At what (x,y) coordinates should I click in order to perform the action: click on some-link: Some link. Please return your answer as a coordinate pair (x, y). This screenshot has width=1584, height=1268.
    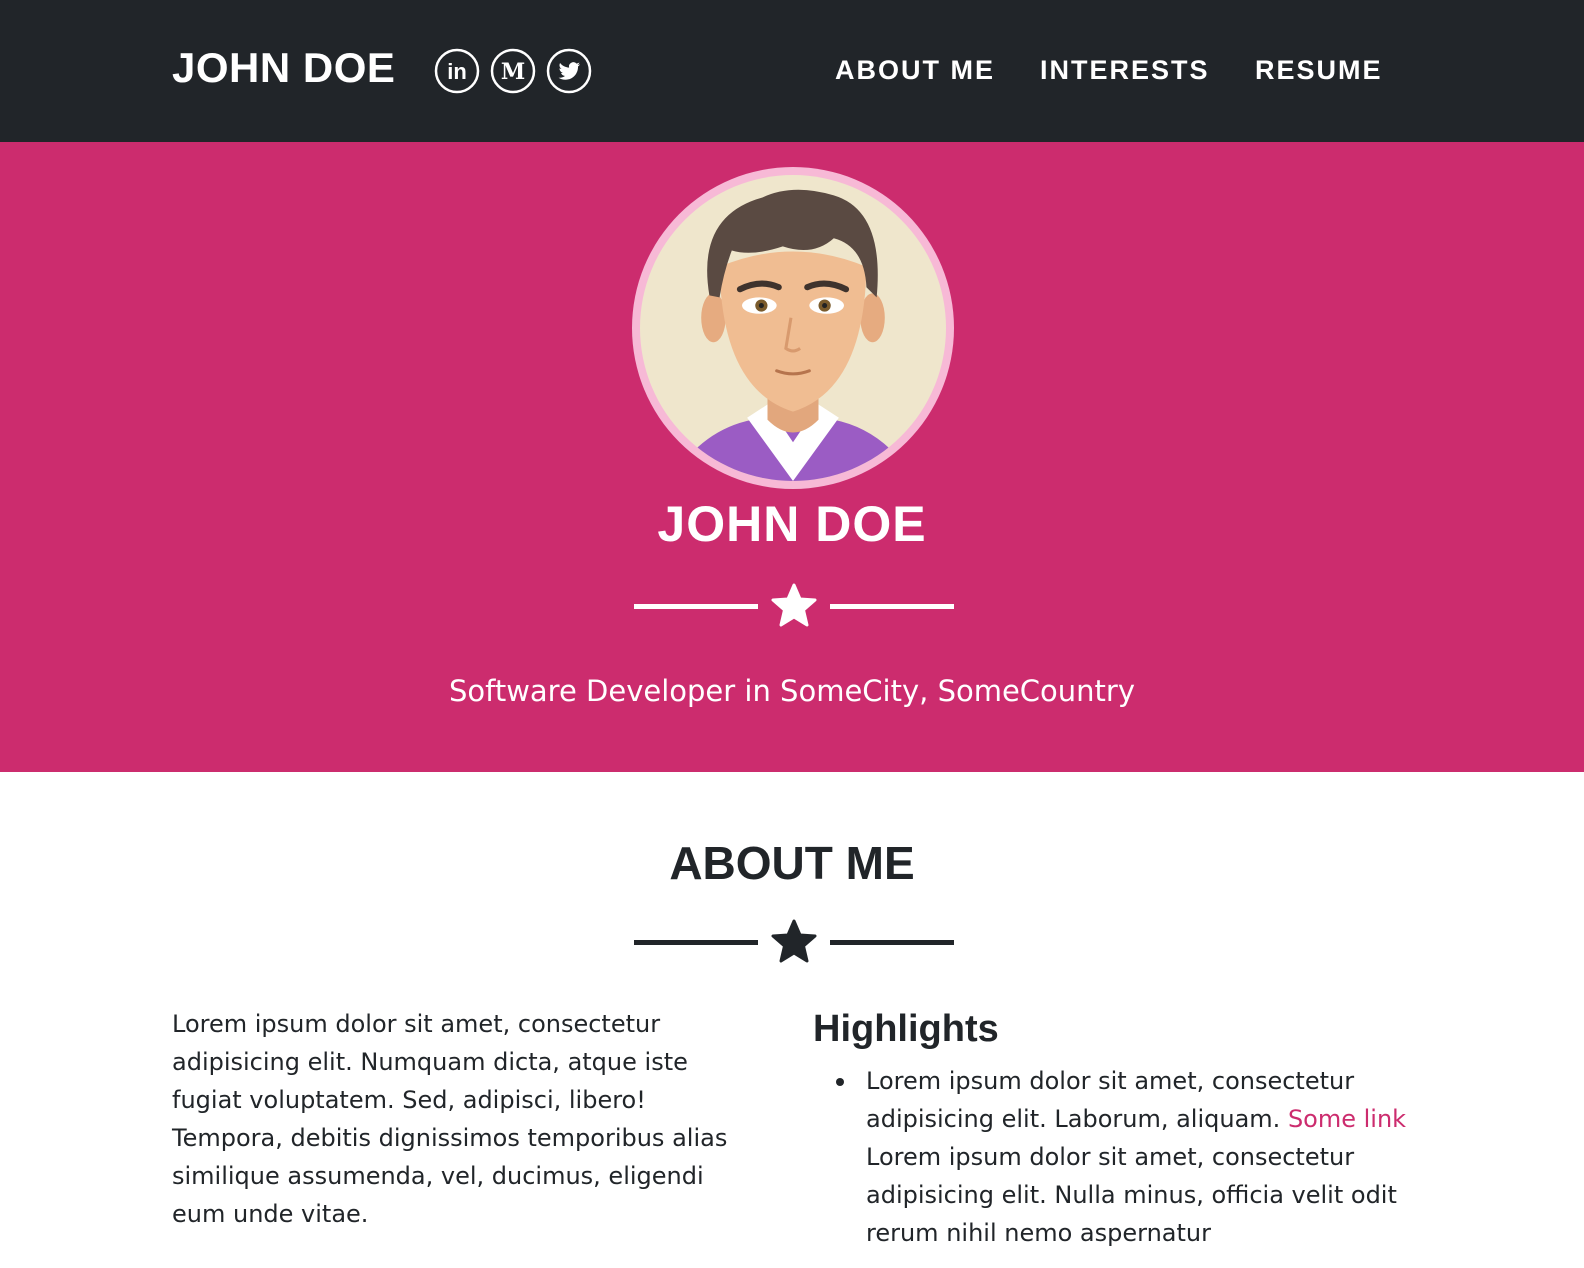
    Looking at the image, I should click on (1347, 1119).